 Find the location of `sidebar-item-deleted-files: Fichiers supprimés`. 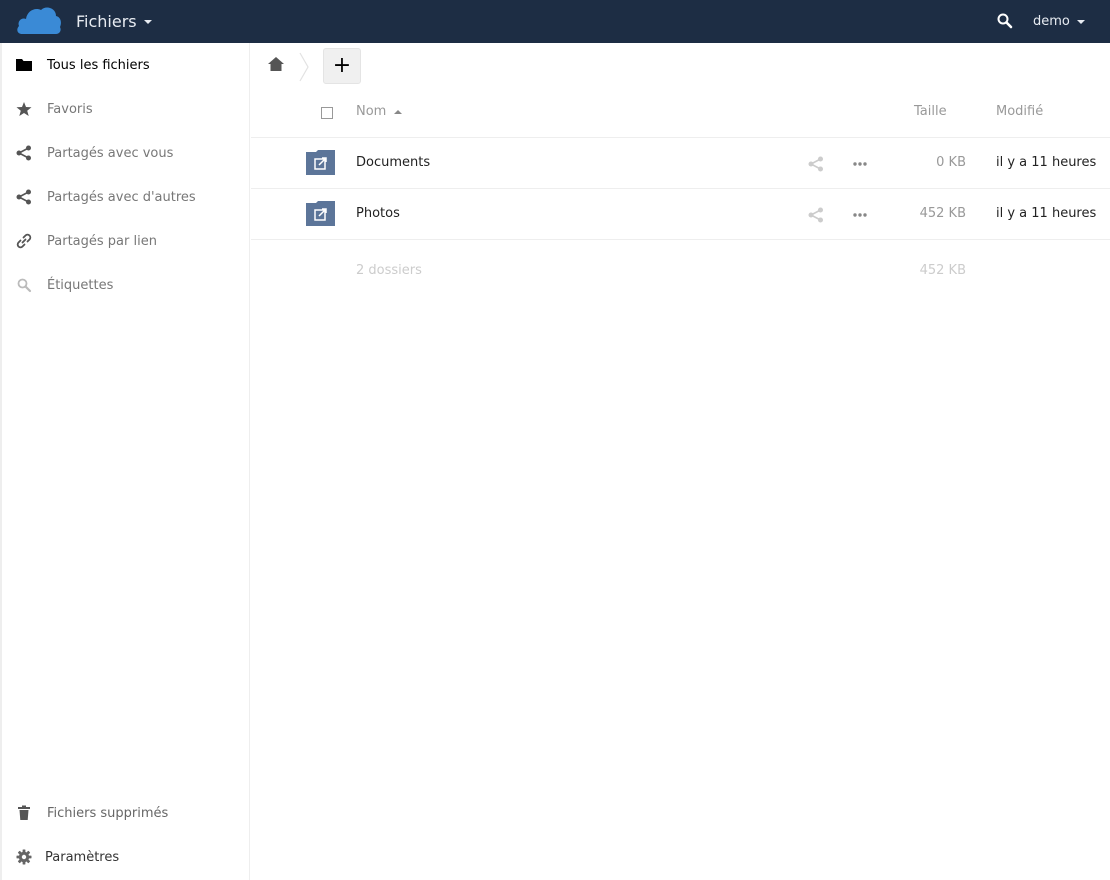

sidebar-item-deleted-files: Fichiers supprimés is located at coordinates (126, 813).